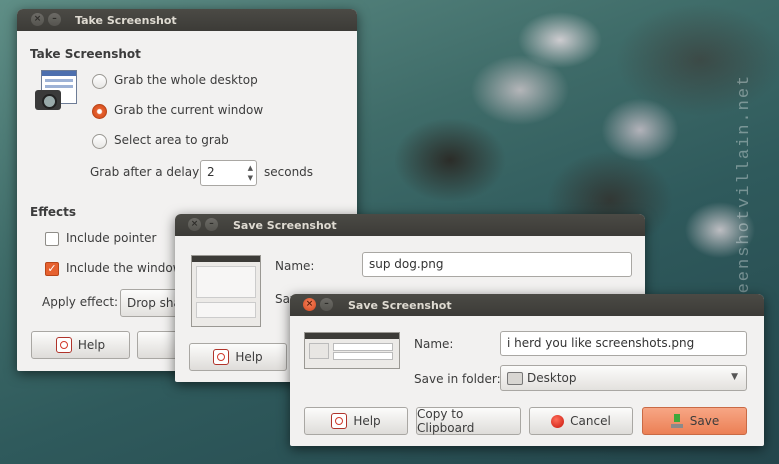  What do you see at coordinates (734, 377) in the screenshot?
I see `dropdown-arrow-icon: ▼` at bounding box center [734, 377].